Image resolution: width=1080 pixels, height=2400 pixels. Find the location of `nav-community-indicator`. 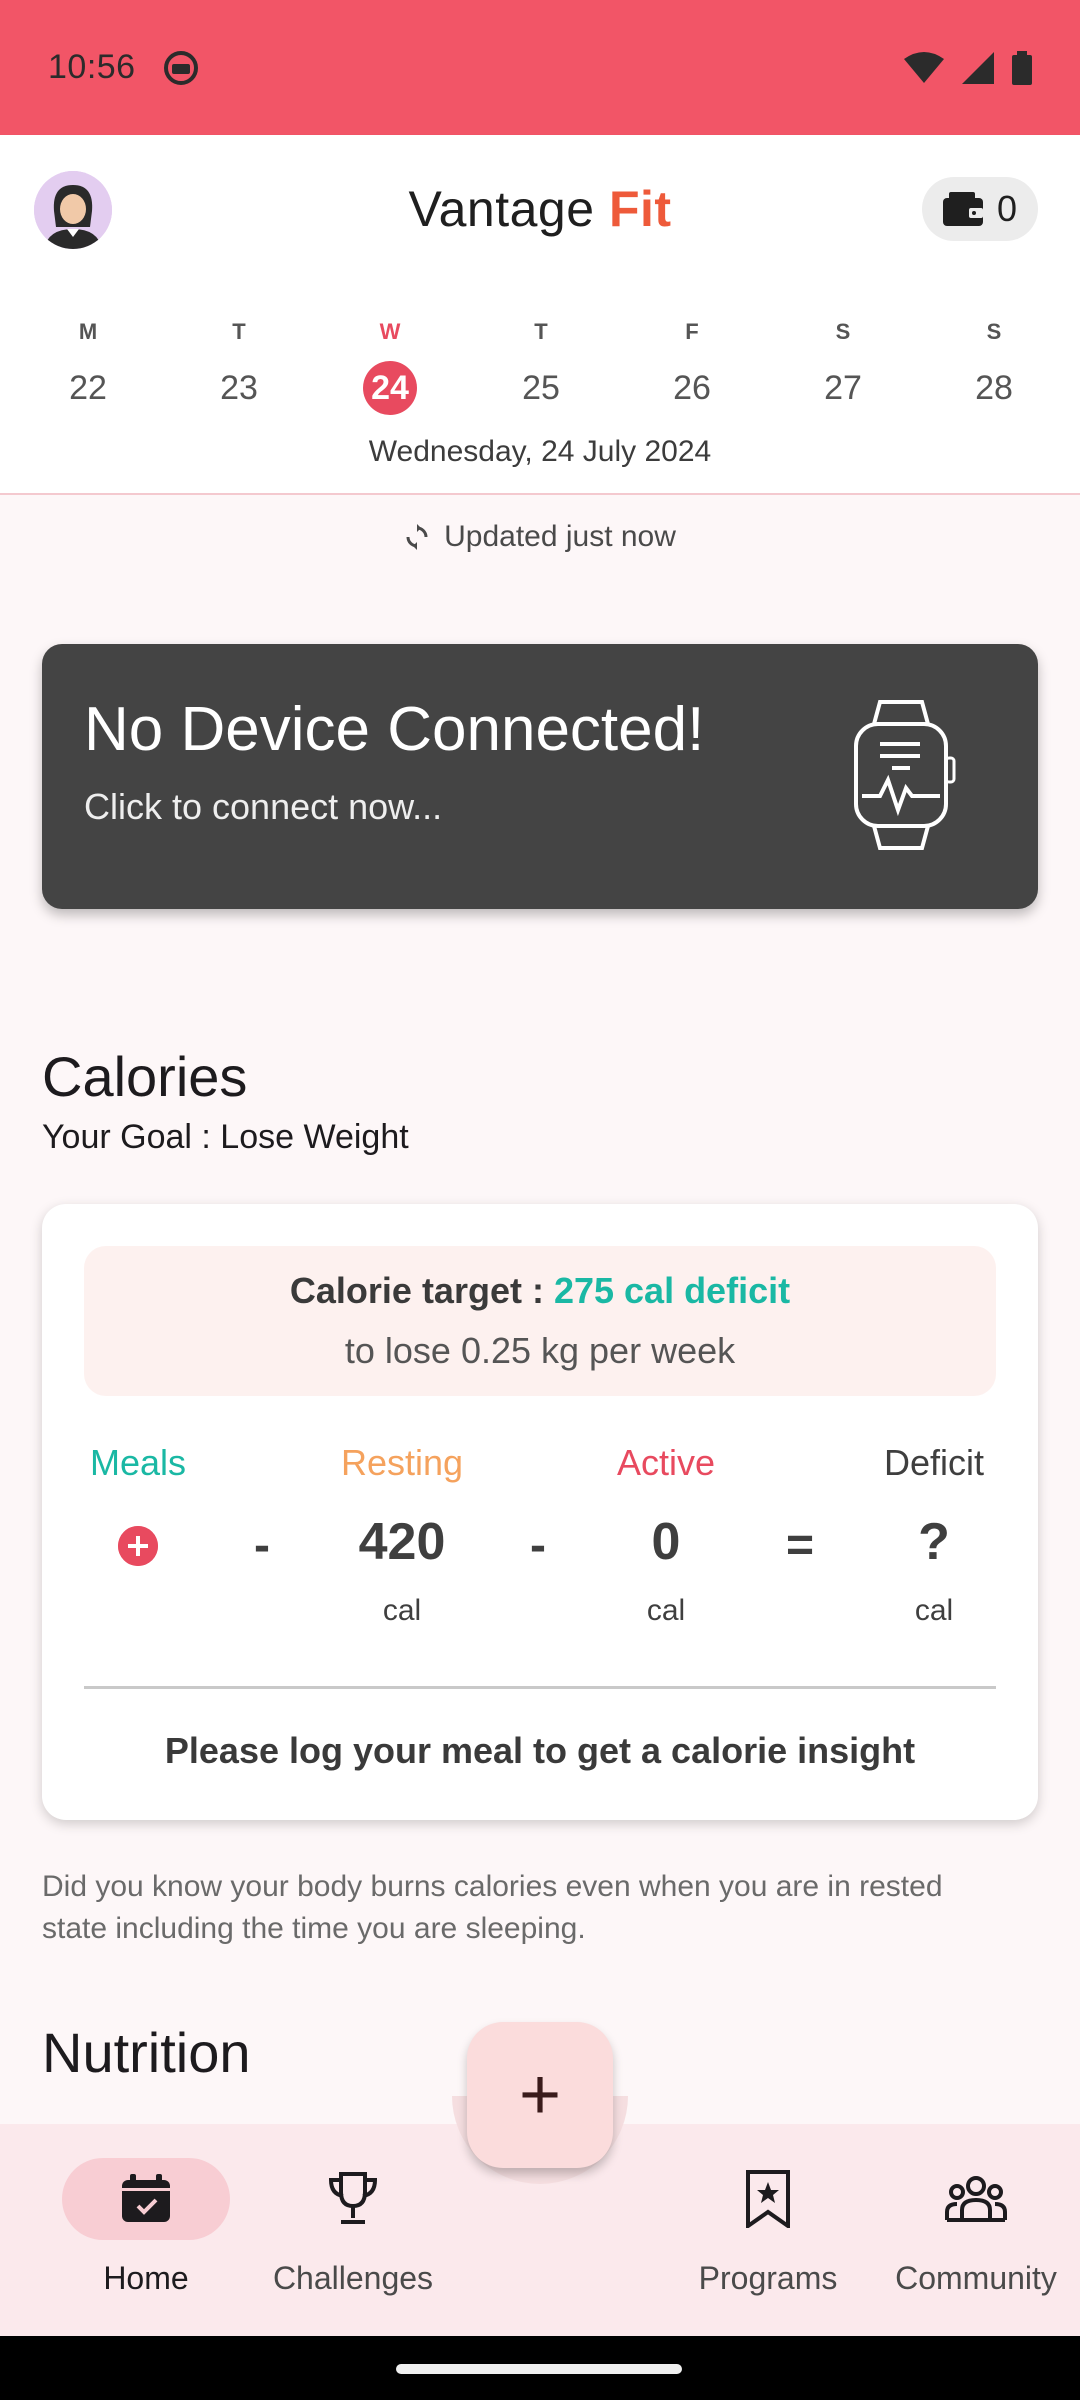

nav-community-indicator is located at coordinates (976, 2199).